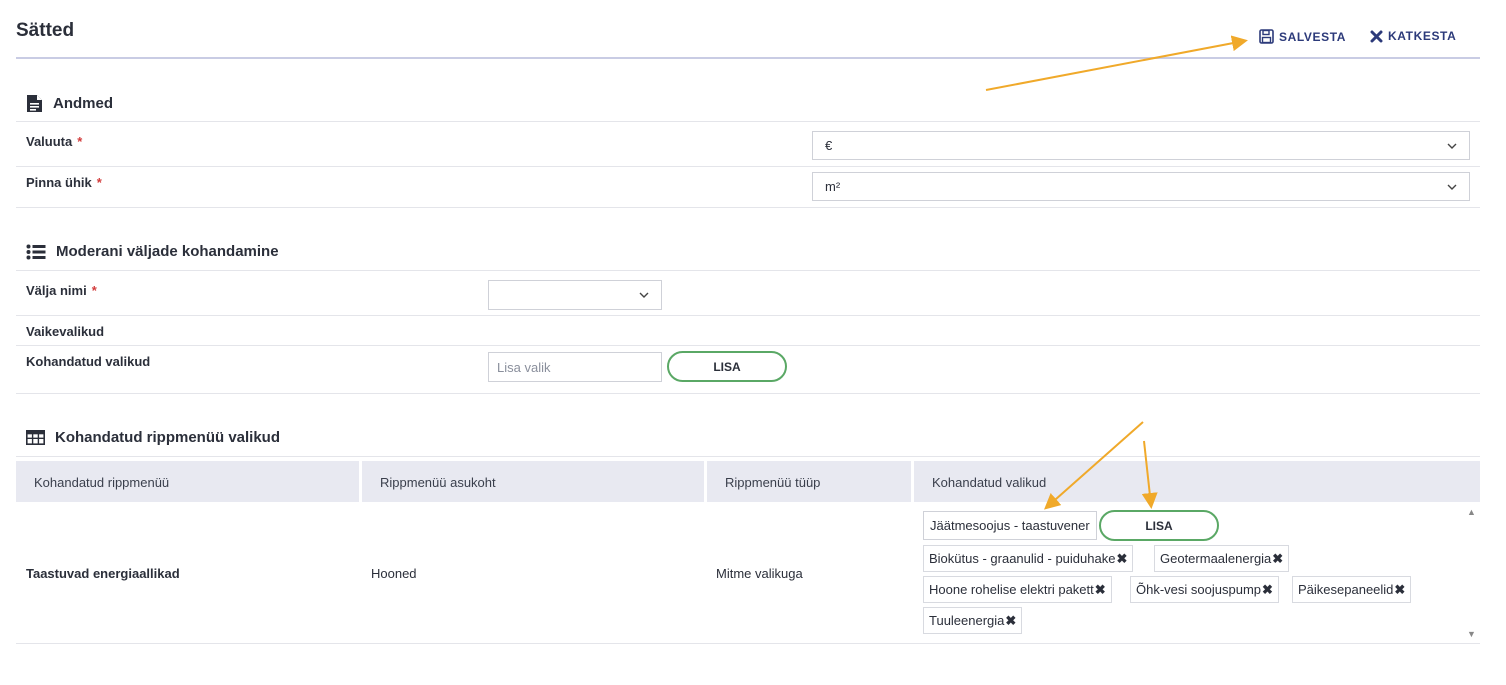 The height and width of the screenshot is (685, 1506). I want to click on row-add-option-input, so click(1010, 525).